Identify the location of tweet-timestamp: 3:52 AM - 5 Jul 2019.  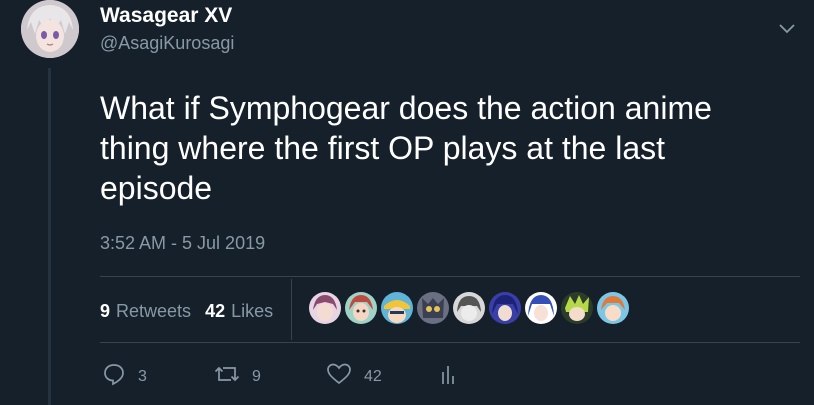
(182, 243).